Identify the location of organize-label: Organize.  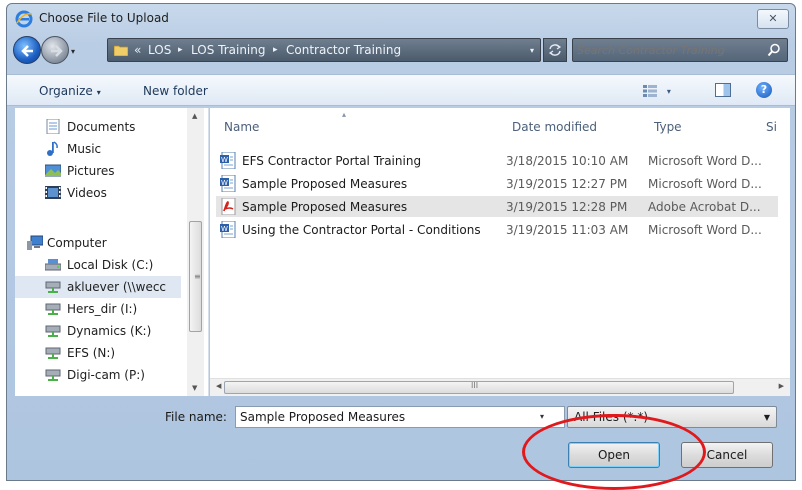
(66, 91).